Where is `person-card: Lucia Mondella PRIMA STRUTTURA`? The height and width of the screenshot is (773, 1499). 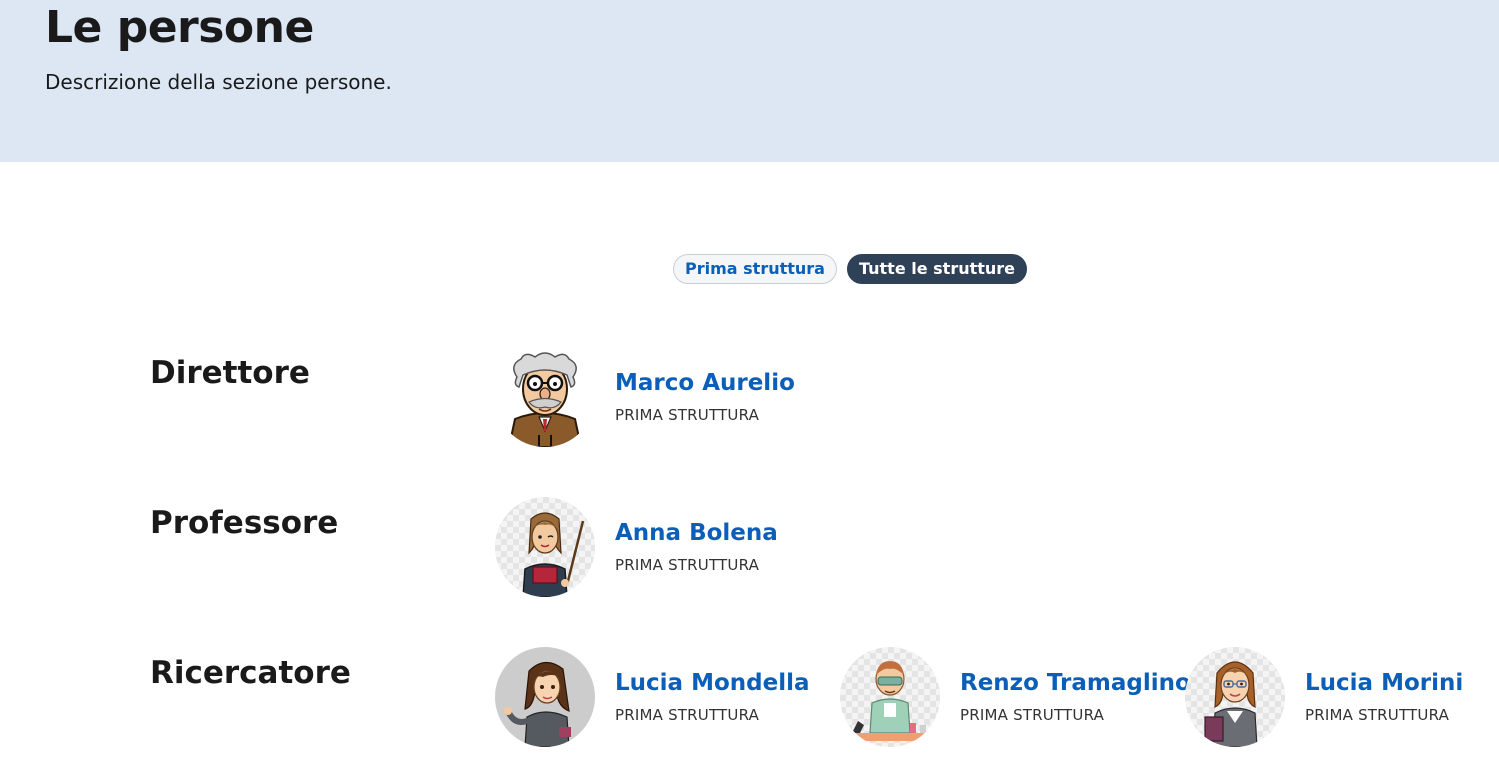 person-card: Lucia Mondella PRIMA STRUTTURA is located at coordinates (660, 697).